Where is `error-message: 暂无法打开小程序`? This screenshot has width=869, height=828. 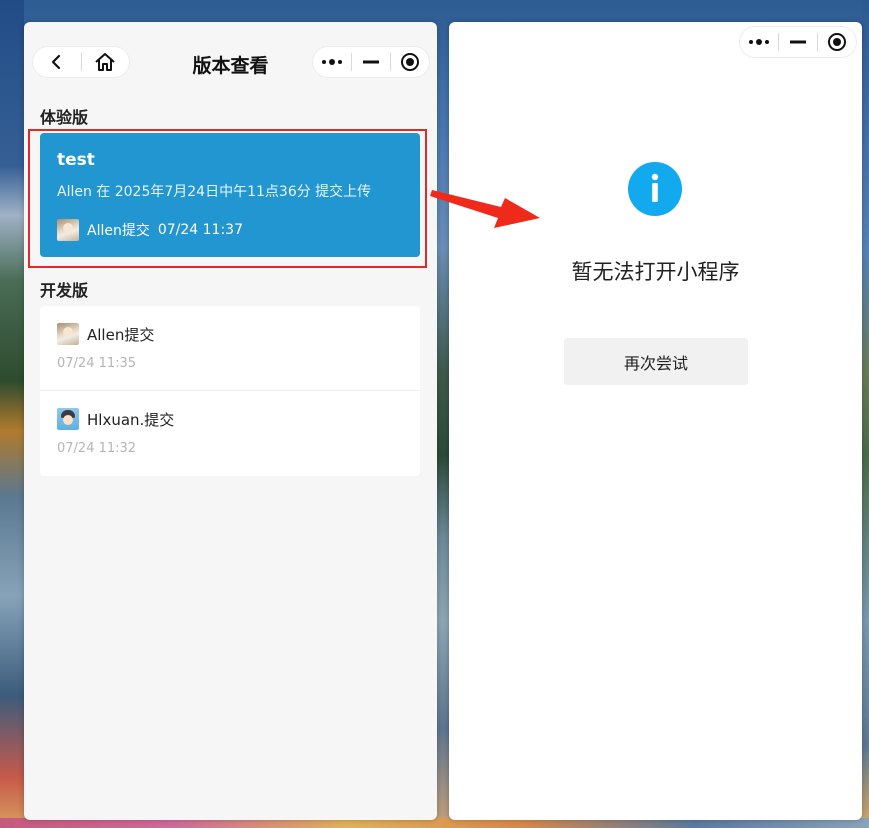
error-message: 暂无法打开小程序 is located at coordinates (655, 272).